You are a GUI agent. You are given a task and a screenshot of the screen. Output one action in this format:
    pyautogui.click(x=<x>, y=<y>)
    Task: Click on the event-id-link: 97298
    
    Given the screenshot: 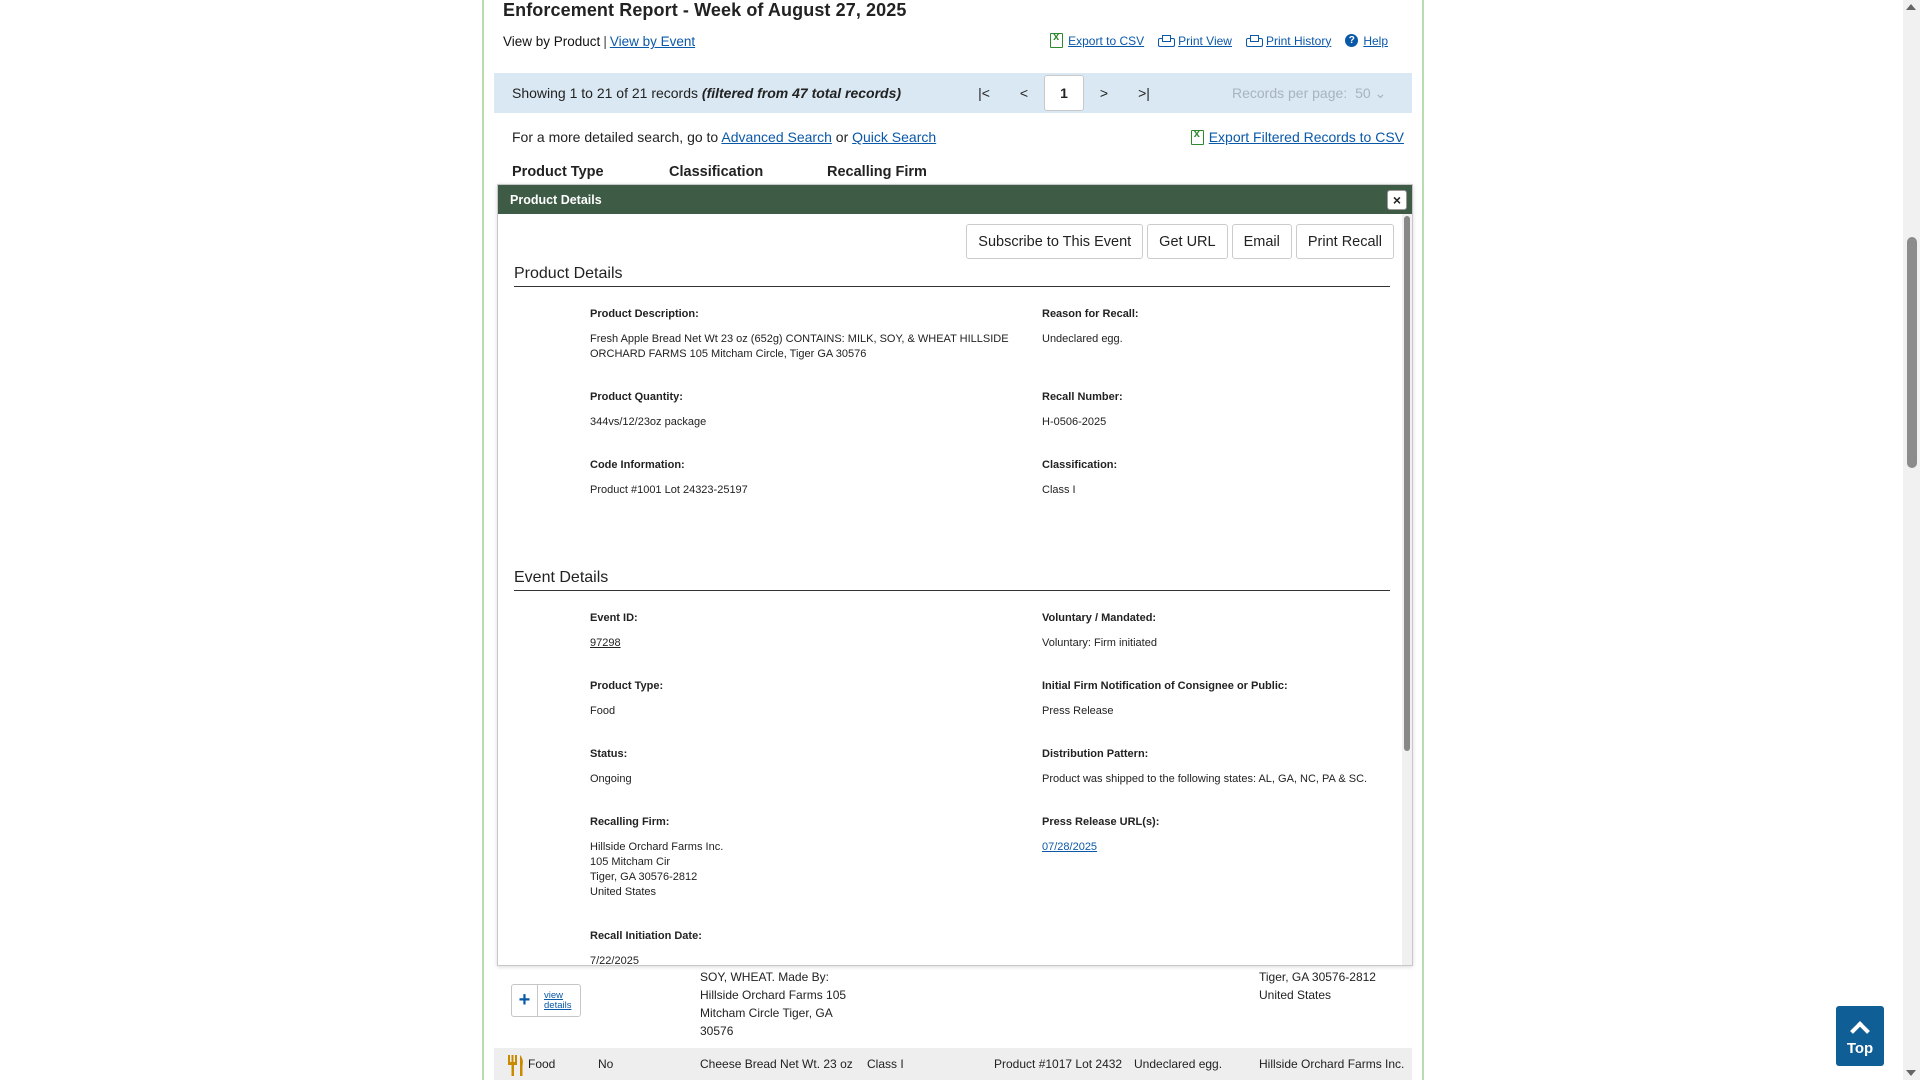 What is the action you would take?
    pyautogui.click(x=614, y=643)
    